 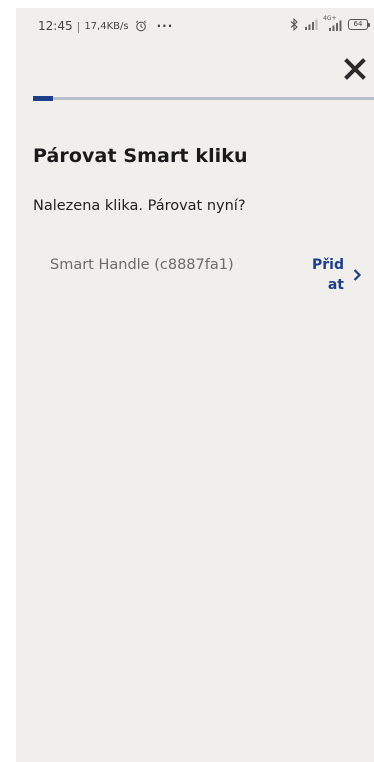 What do you see at coordinates (294, 24) in the screenshot?
I see `bluetooth-icon` at bounding box center [294, 24].